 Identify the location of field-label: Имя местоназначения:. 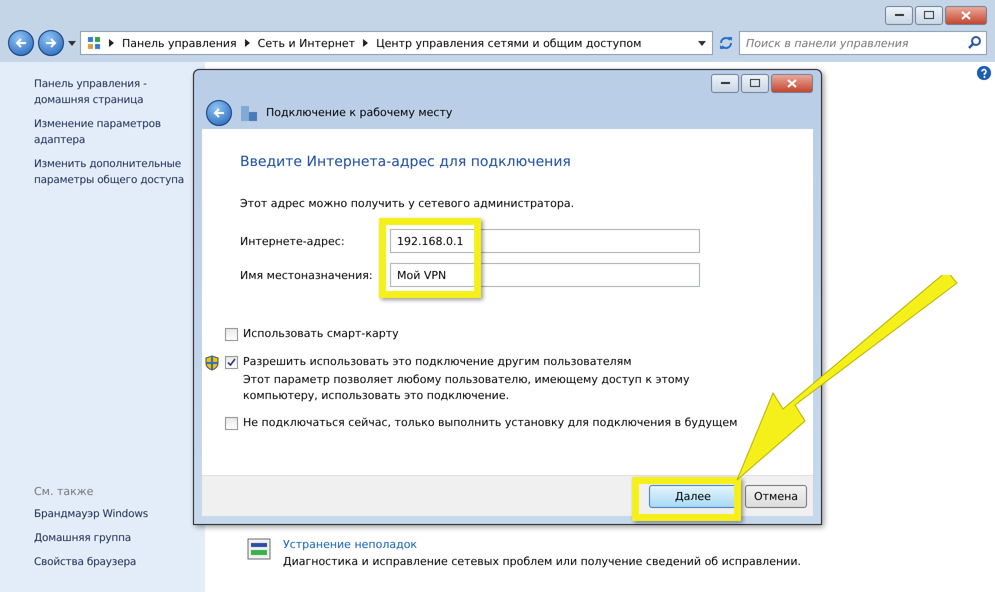
(307, 275).